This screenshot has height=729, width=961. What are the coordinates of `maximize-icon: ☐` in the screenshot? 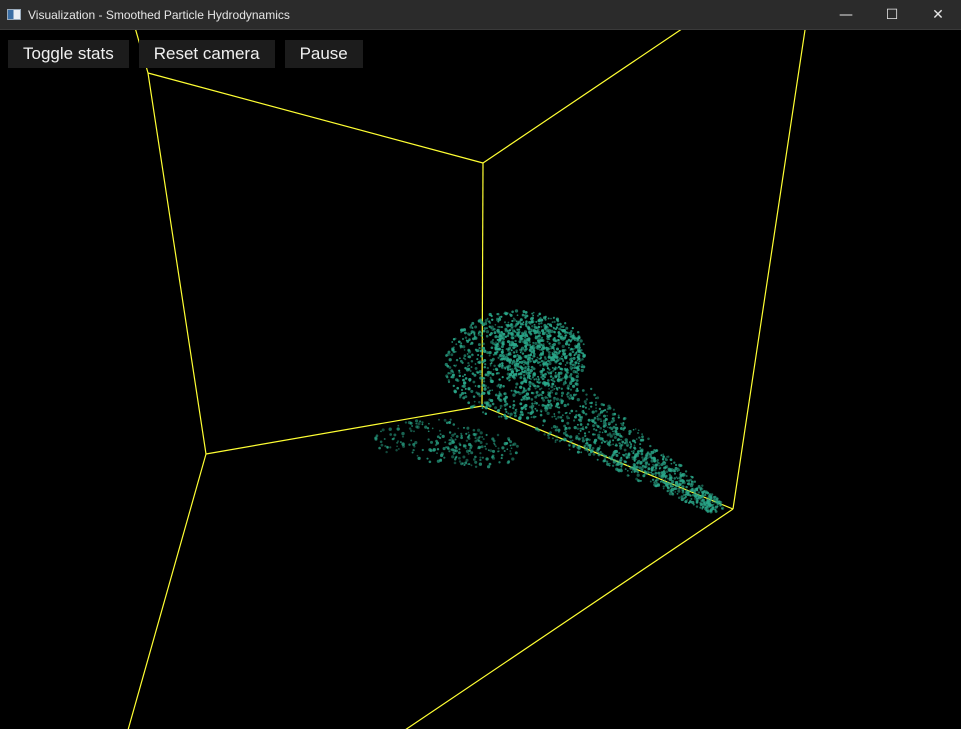 It's located at (892, 14).